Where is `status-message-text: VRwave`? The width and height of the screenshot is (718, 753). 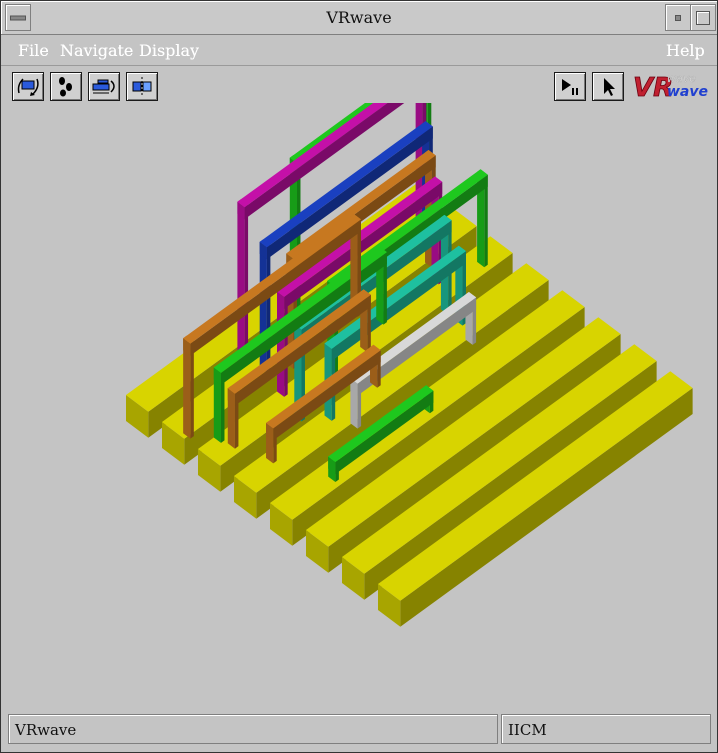
status-message-text: VRwave is located at coordinates (46, 730).